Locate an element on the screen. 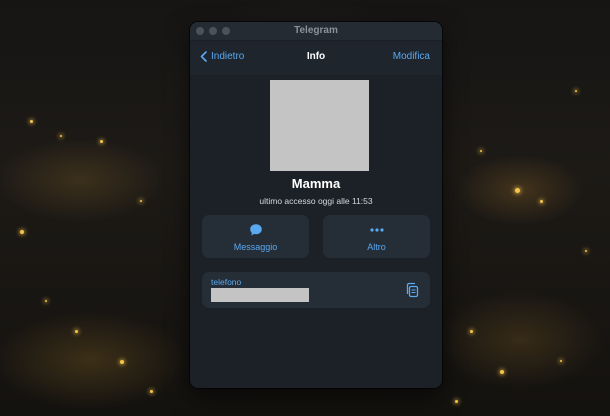 This screenshot has width=610, height=416. window-title: Telegram is located at coordinates (316, 30).